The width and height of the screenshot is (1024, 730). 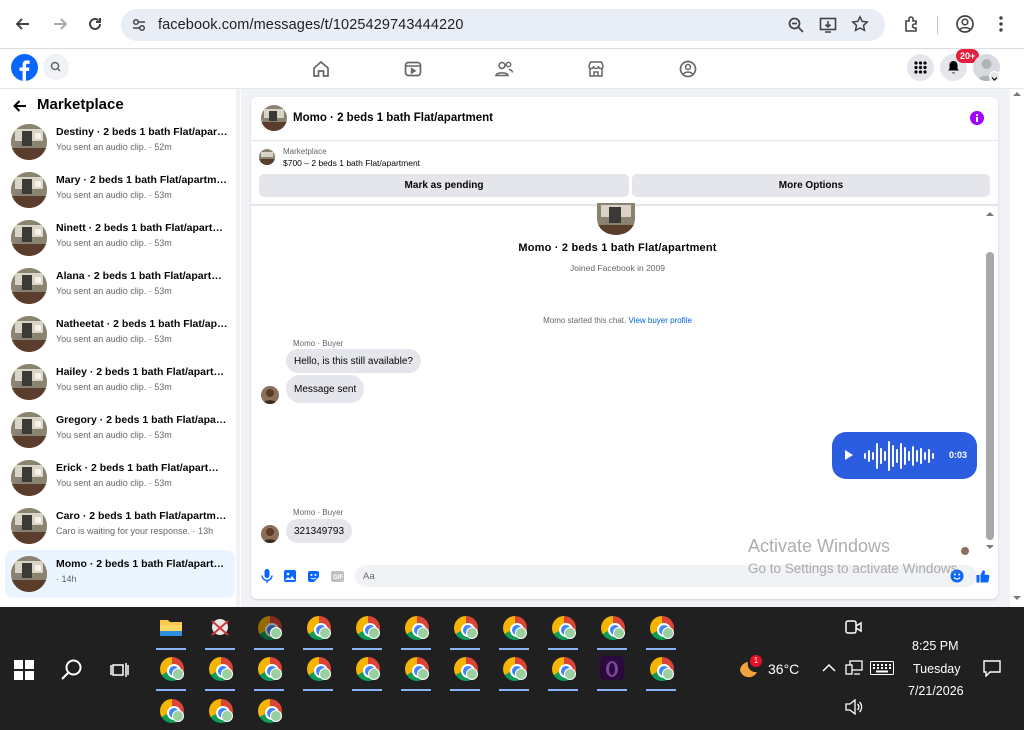 What do you see at coordinates (992, 670) in the screenshot?
I see `notification-center-icon` at bounding box center [992, 670].